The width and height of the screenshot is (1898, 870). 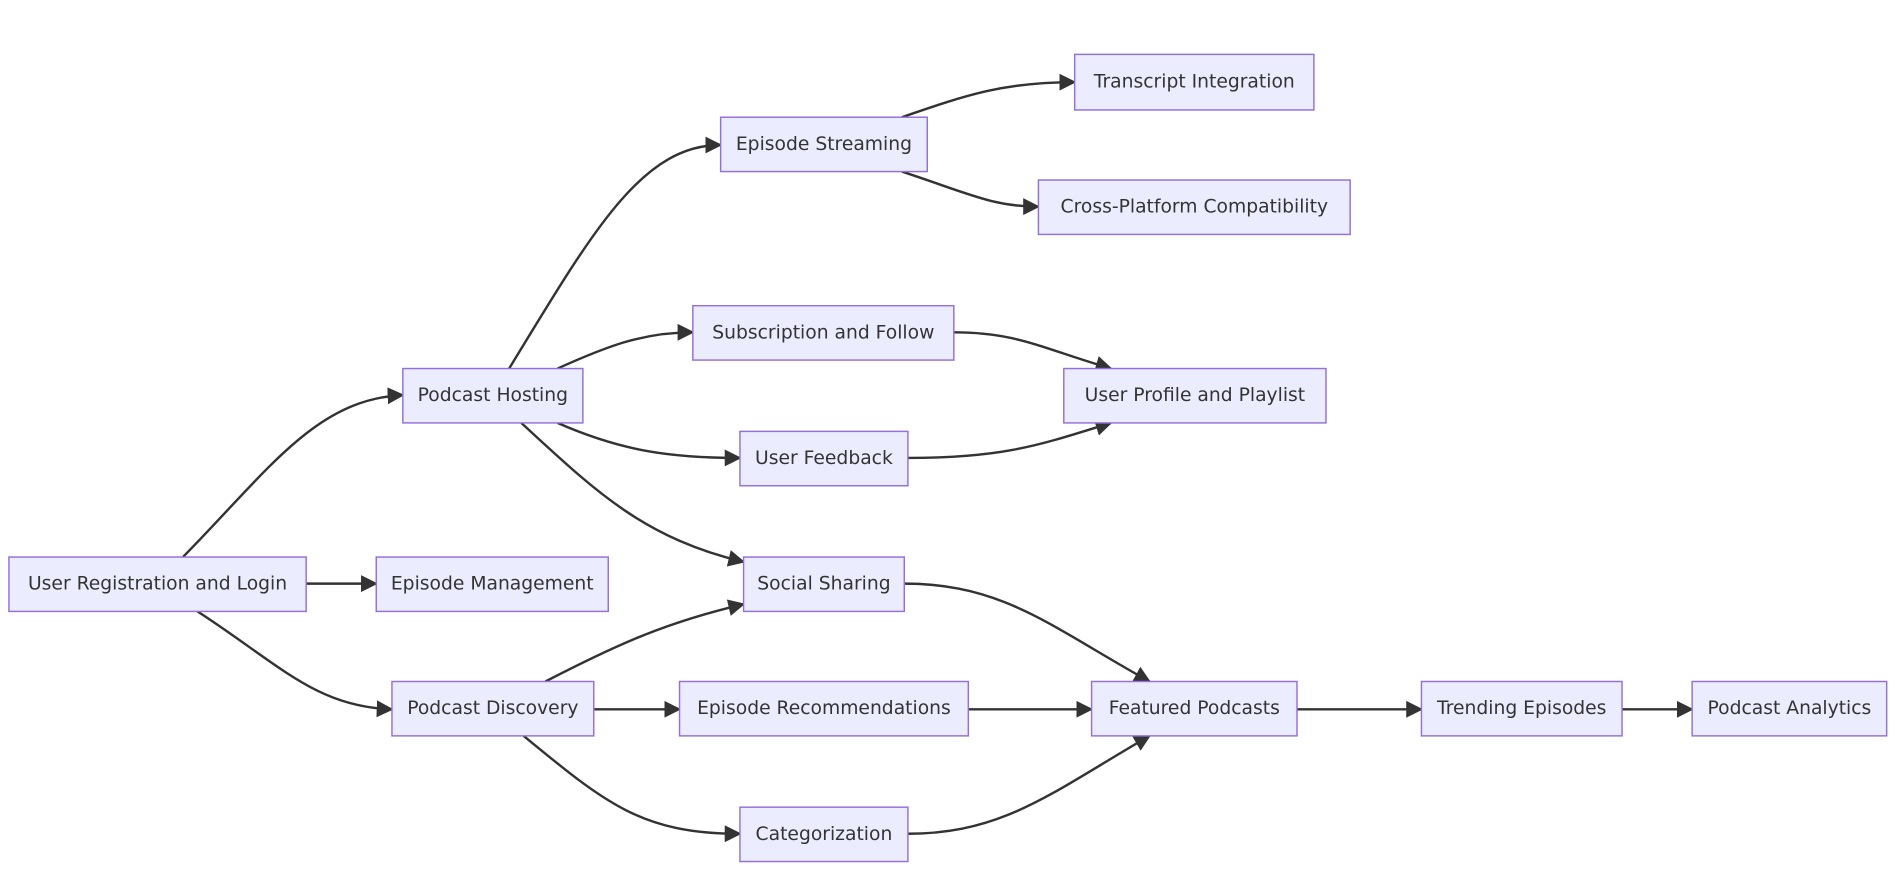 I want to click on node-streaming: Episode Streaming, so click(x=823, y=144).